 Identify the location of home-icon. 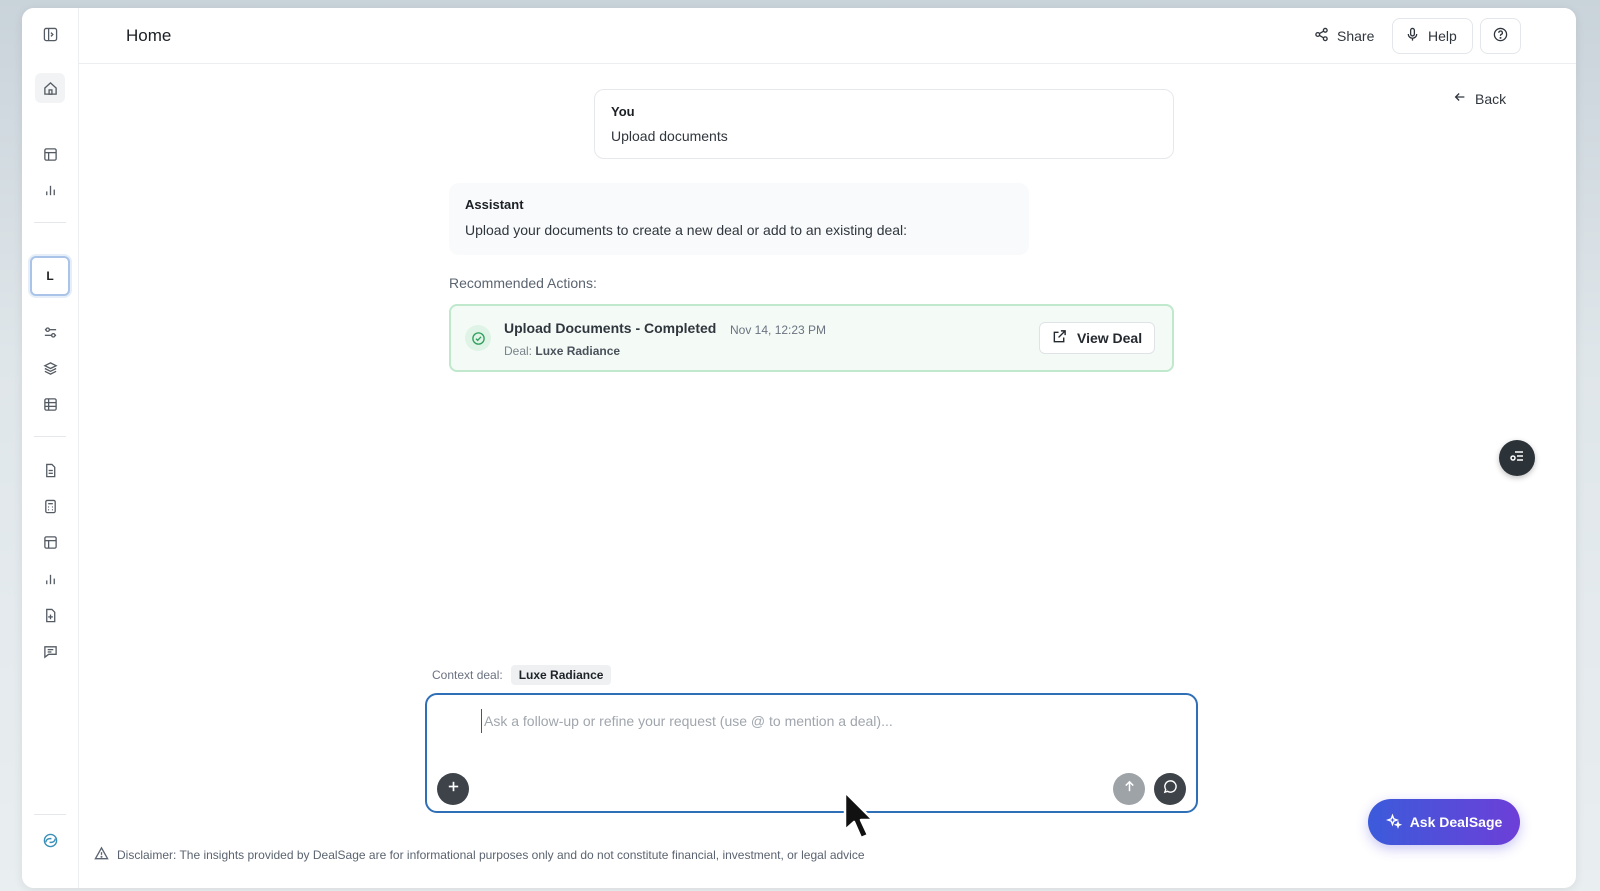
(50, 88).